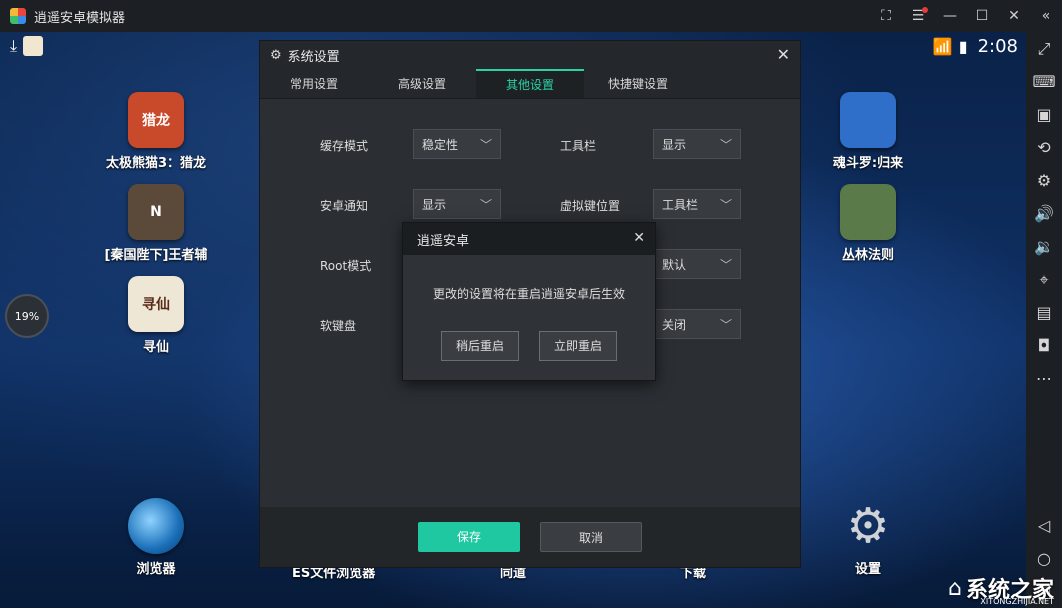 This screenshot has width=1062, height=608. Describe the element at coordinates (155, 347) in the screenshot. I see `app-label: 寻仙` at that location.